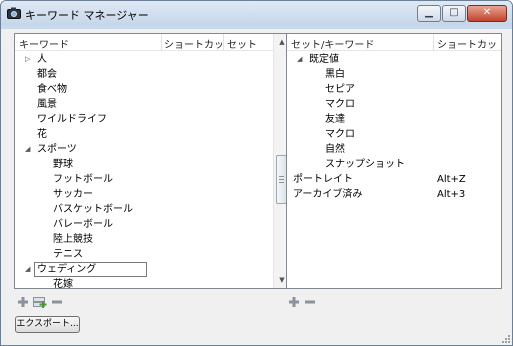 The height and width of the screenshot is (346, 513). Describe the element at coordinates (72, 119) in the screenshot. I see `row-label: ワイルドライフ` at that location.